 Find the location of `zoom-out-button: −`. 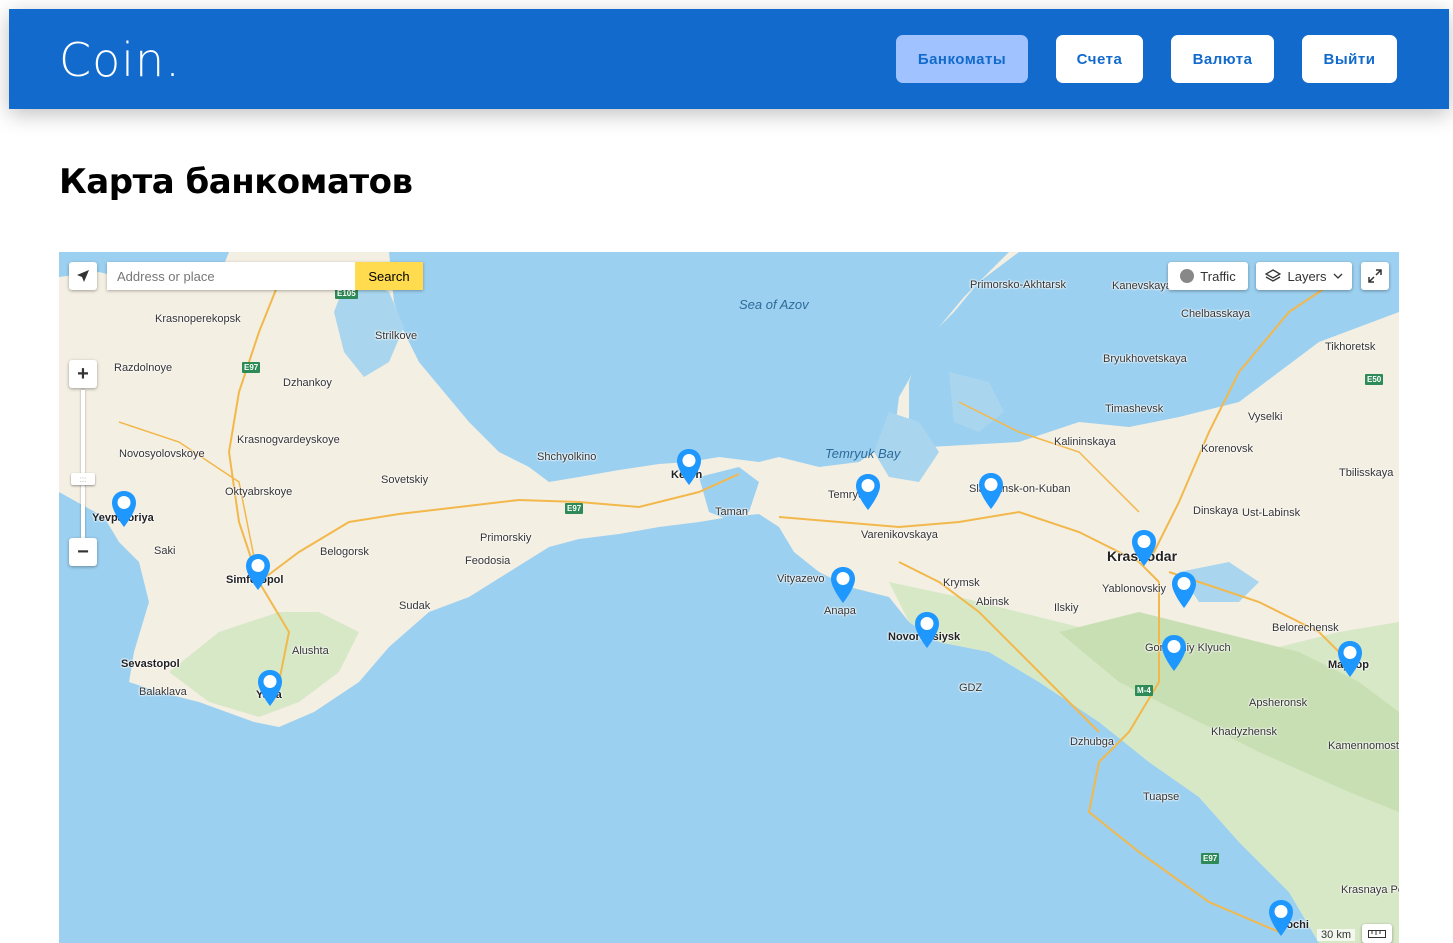

zoom-out-button: − is located at coordinates (83, 552).